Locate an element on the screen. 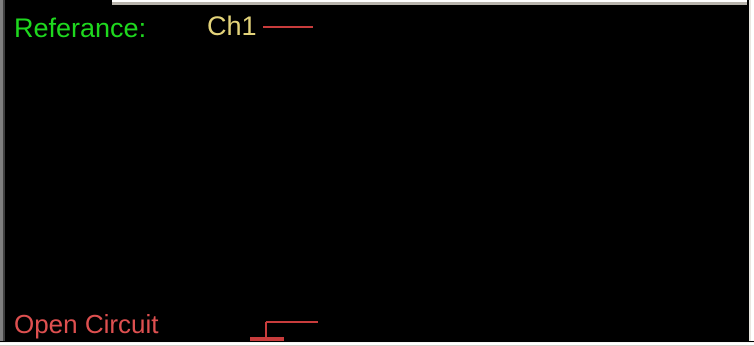 The image size is (754, 346). open-circuit-status-label: Open Circuit is located at coordinates (86, 324).